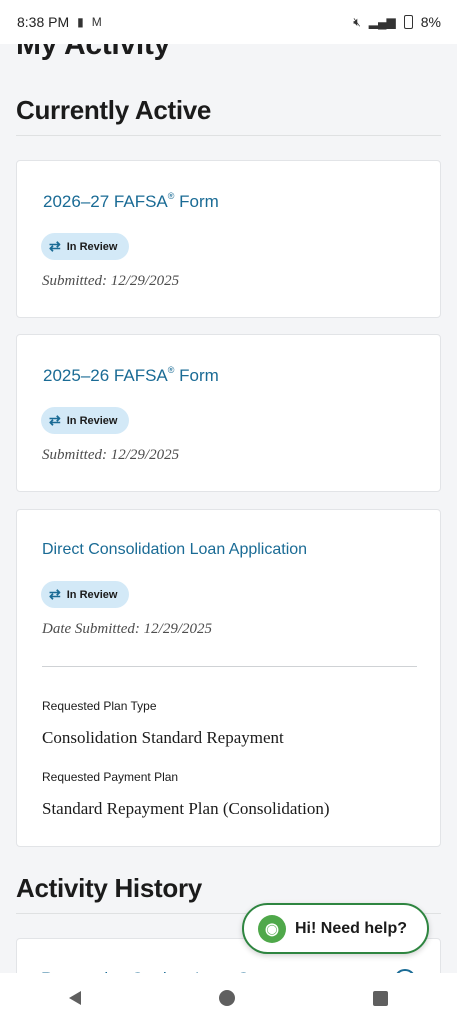  I want to click on section-divider, so click(228, 135).